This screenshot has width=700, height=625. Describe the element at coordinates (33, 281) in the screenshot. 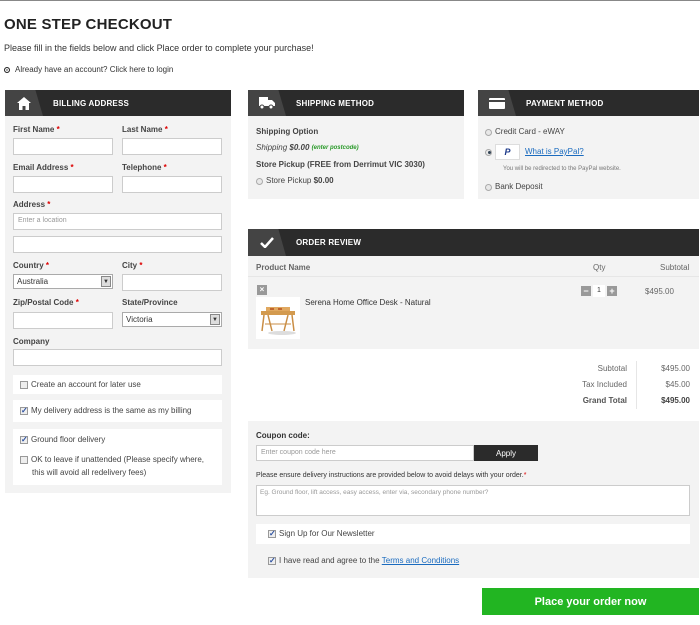

I see `country-value: Australia` at that location.